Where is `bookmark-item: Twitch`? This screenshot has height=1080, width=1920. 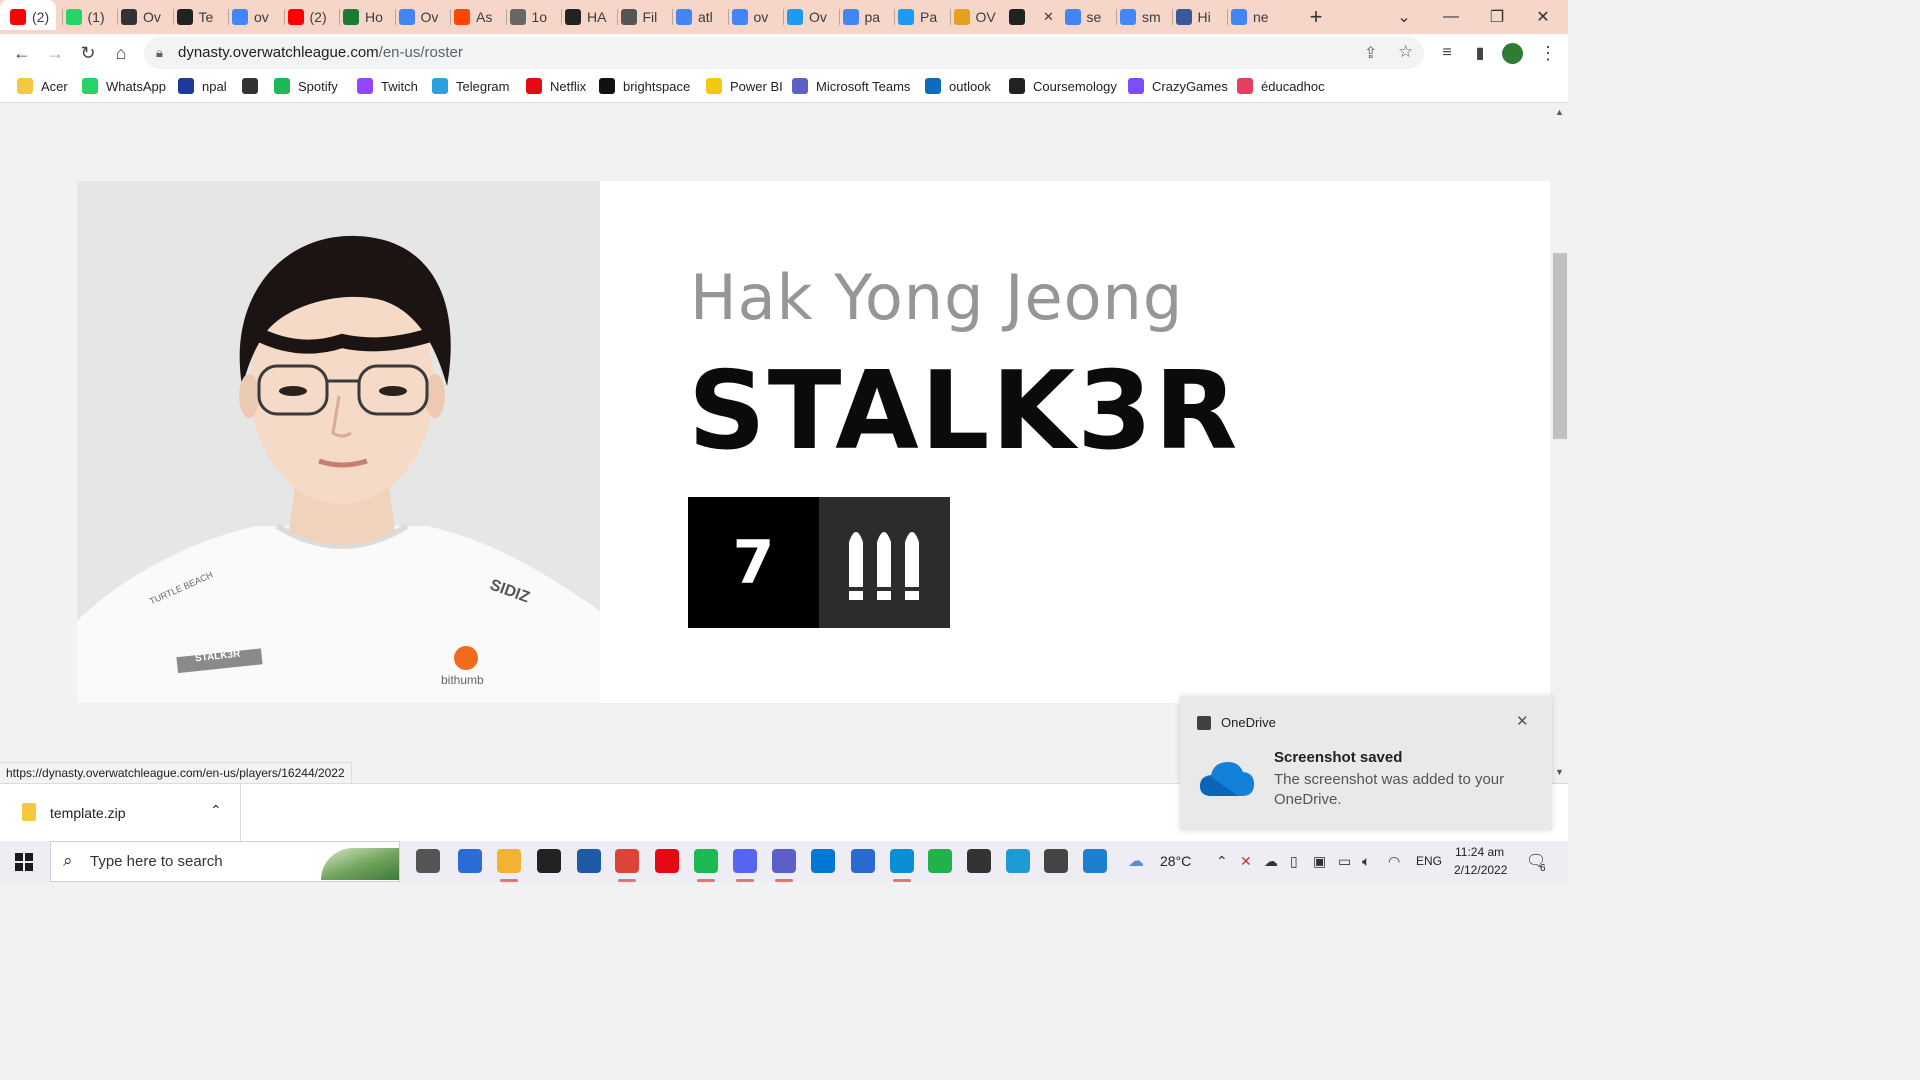 bookmark-item: Twitch is located at coordinates (387, 86).